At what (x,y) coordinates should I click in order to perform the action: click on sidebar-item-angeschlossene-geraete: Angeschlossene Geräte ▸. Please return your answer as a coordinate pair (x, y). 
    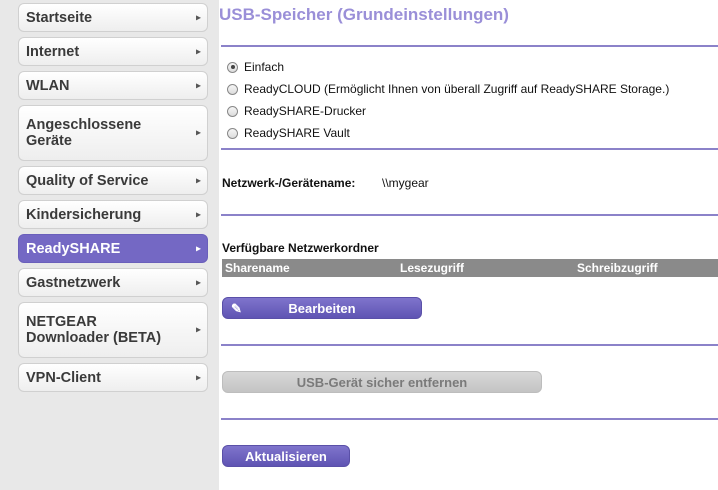
    Looking at the image, I should click on (113, 133).